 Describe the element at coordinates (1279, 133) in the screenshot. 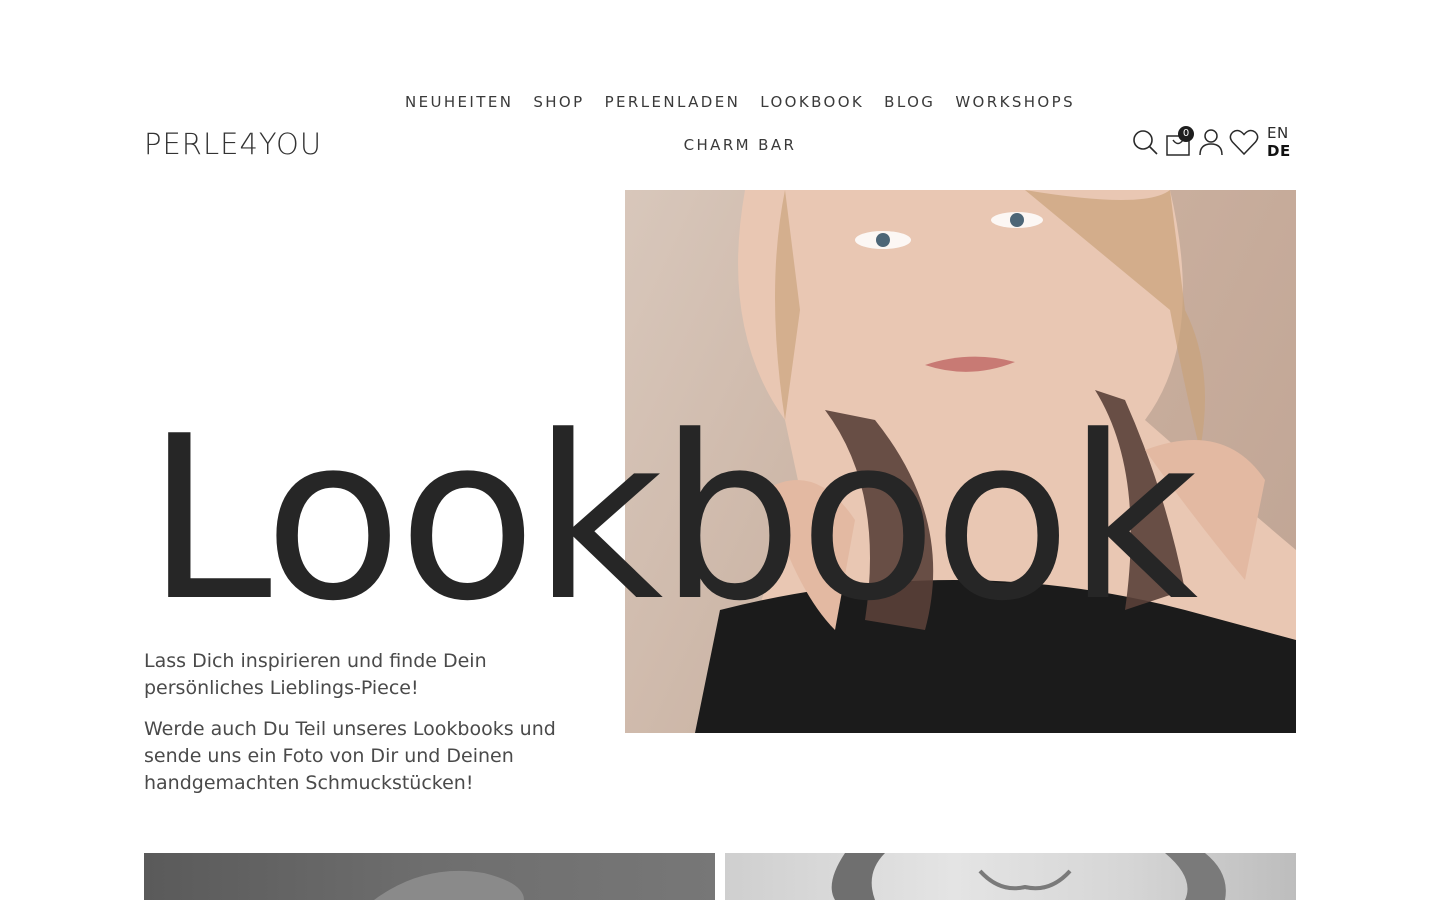

I see `language-en: EN` at that location.